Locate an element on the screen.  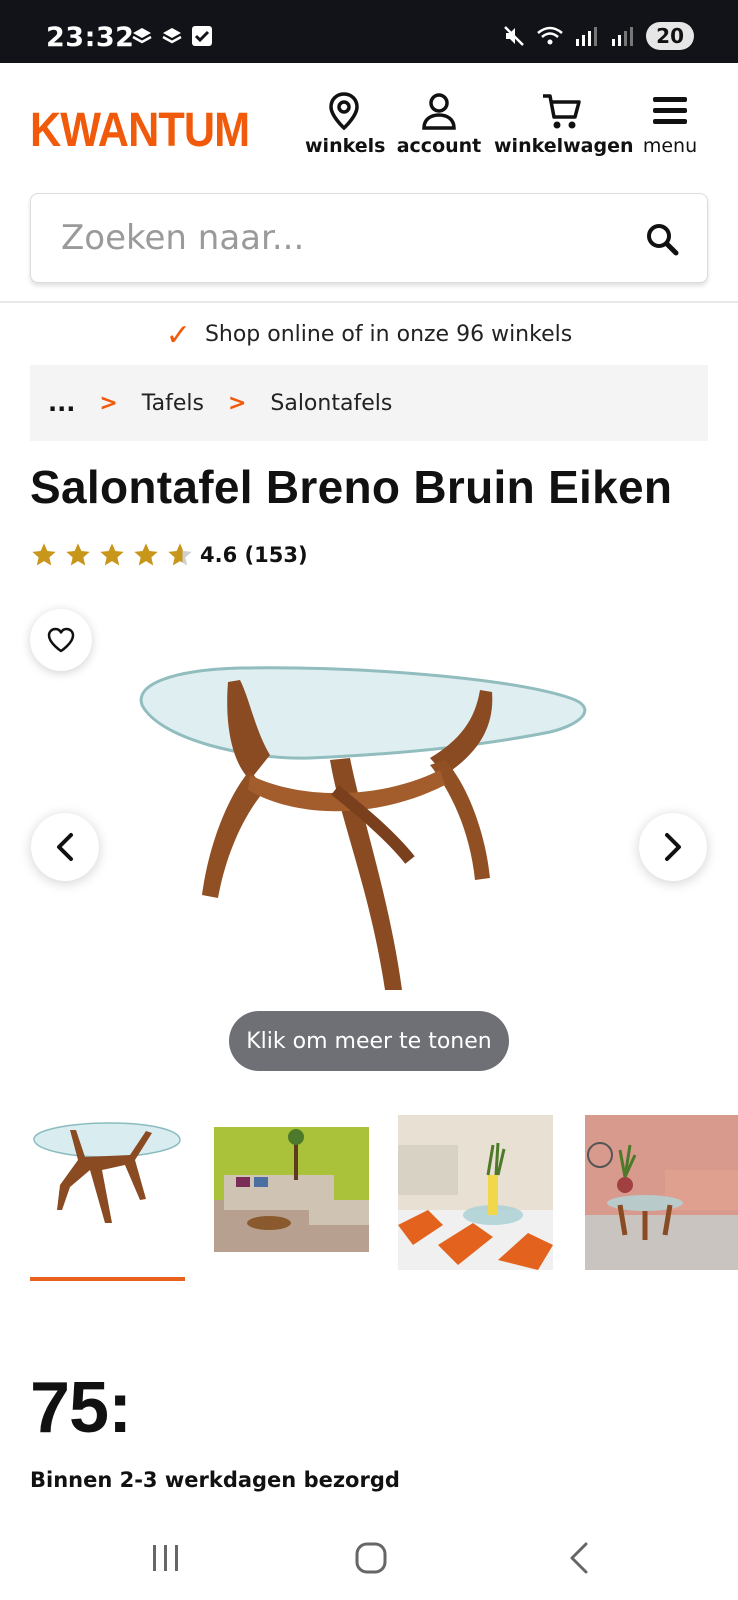
kwantum-logo: KWANTUM is located at coordinates (140, 130).